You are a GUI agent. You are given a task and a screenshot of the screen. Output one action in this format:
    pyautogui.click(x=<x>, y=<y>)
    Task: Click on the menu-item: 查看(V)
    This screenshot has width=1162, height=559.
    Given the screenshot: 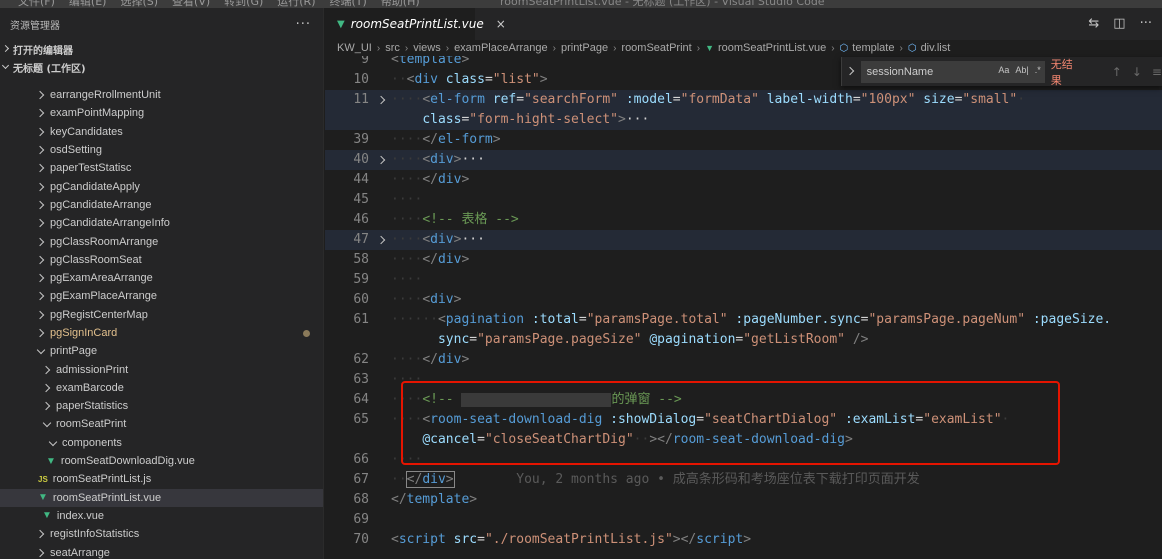 What is the action you would take?
    pyautogui.click(x=191, y=4)
    